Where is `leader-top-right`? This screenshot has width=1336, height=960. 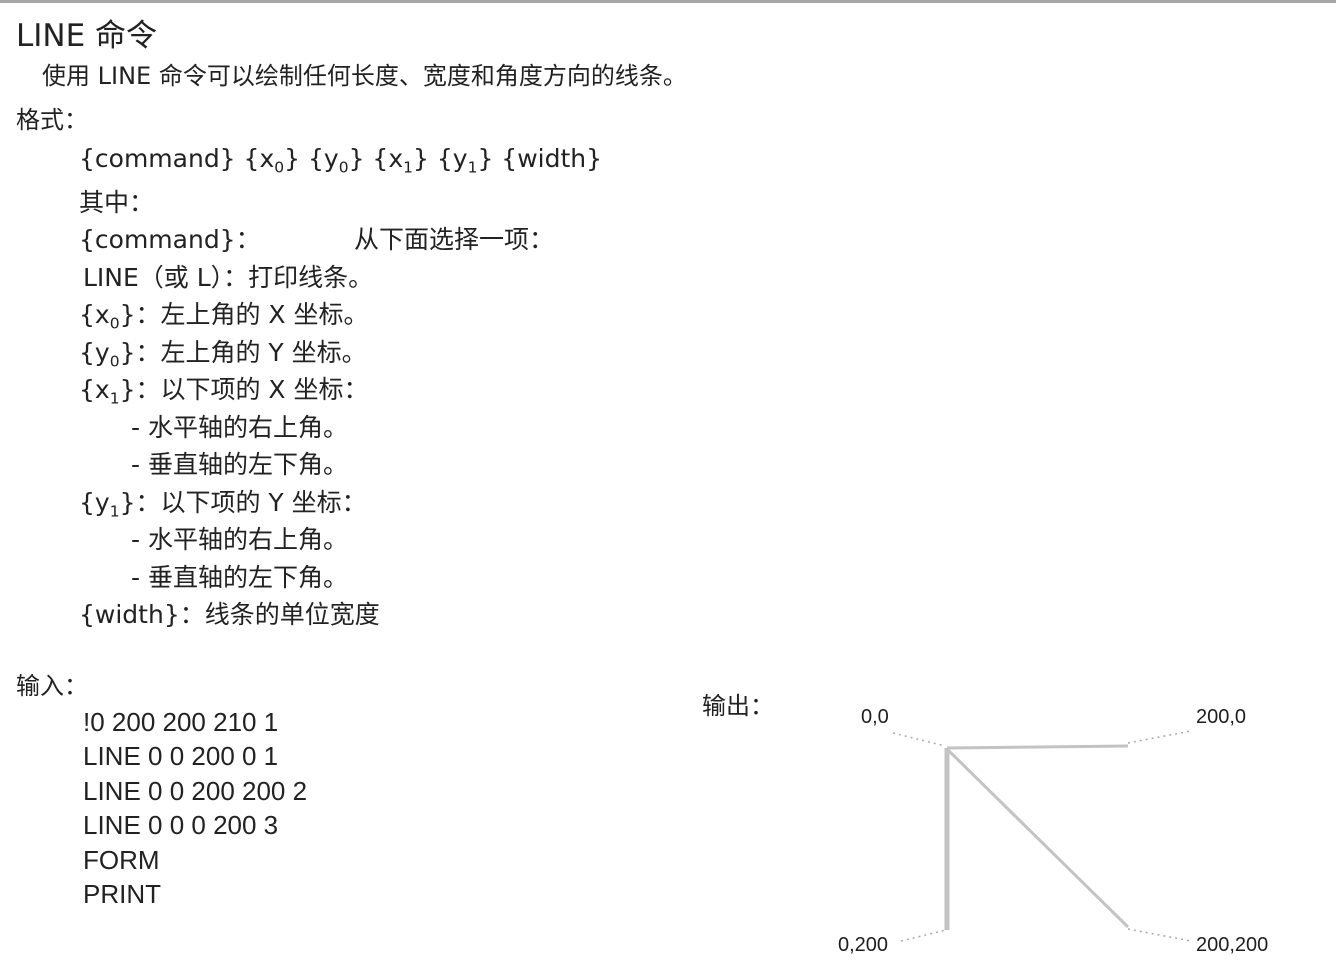
leader-top-right is located at coordinates (1159, 737).